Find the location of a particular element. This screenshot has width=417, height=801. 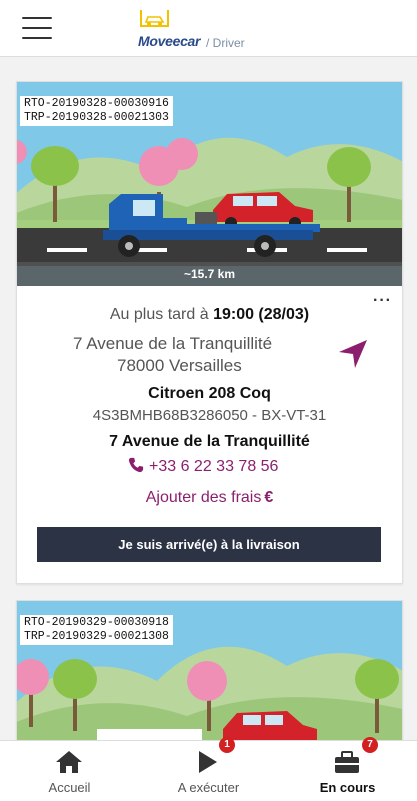

deadline-time: 19:00 (28/03) is located at coordinates (261, 314).